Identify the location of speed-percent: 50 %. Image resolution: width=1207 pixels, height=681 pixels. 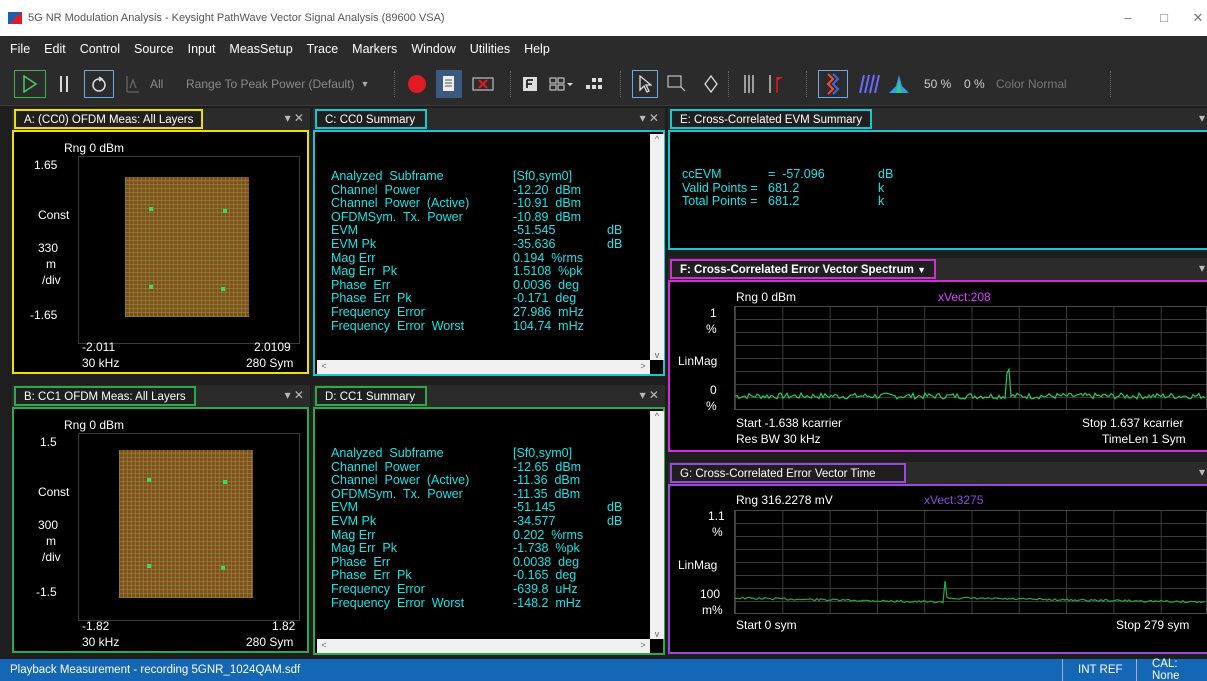
(944, 84).